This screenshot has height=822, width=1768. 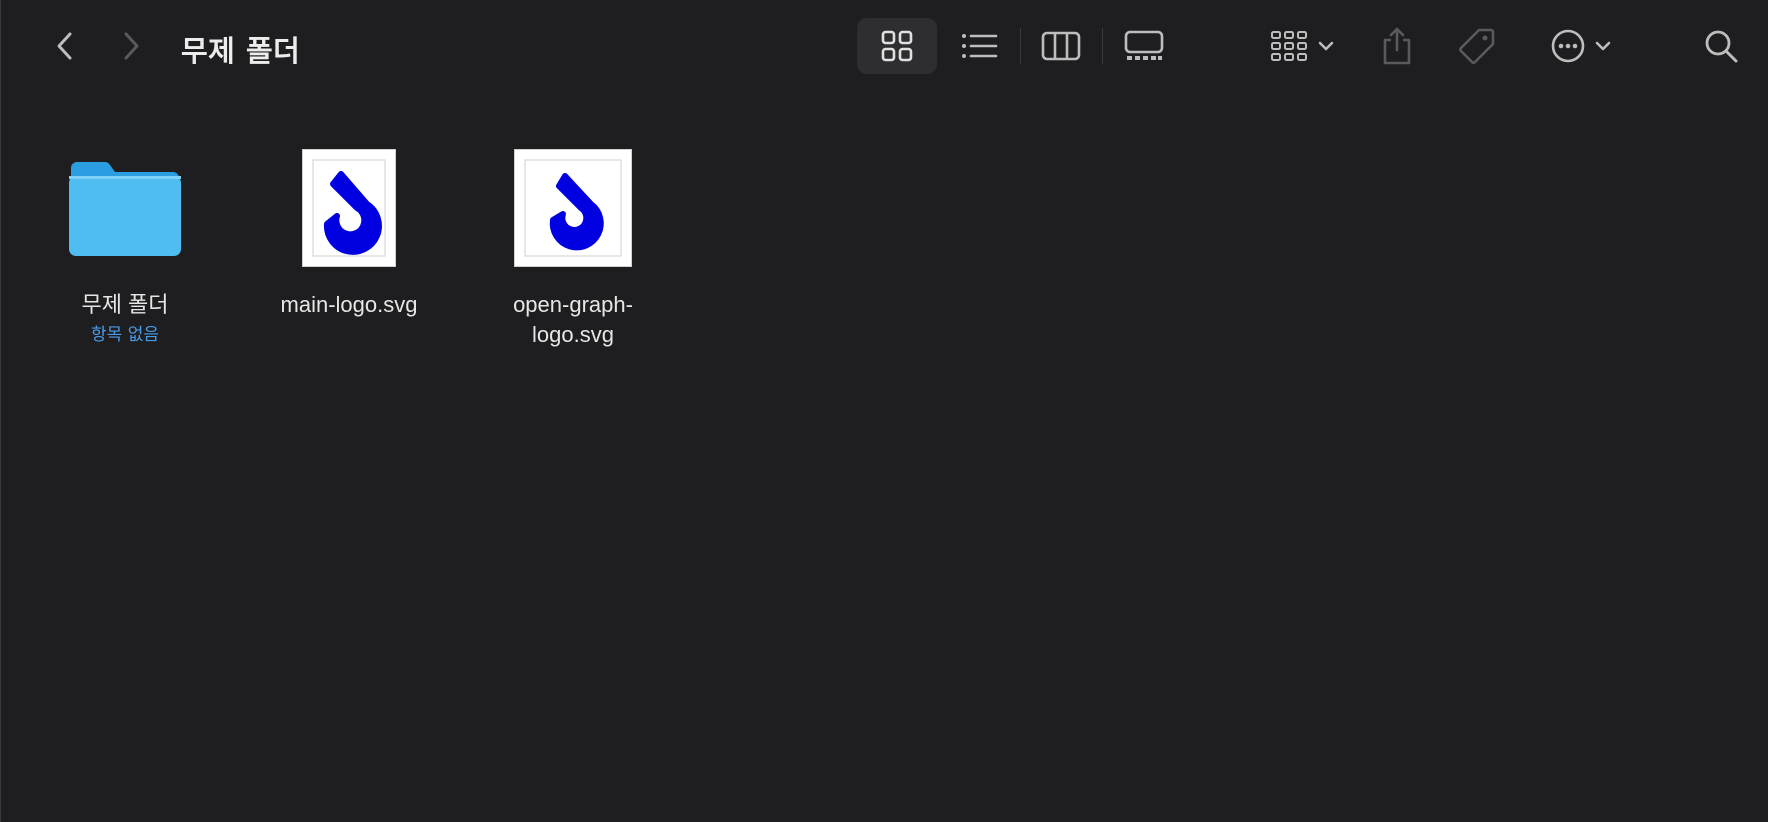 What do you see at coordinates (1568, 46) in the screenshot?
I see `more-icon` at bounding box center [1568, 46].